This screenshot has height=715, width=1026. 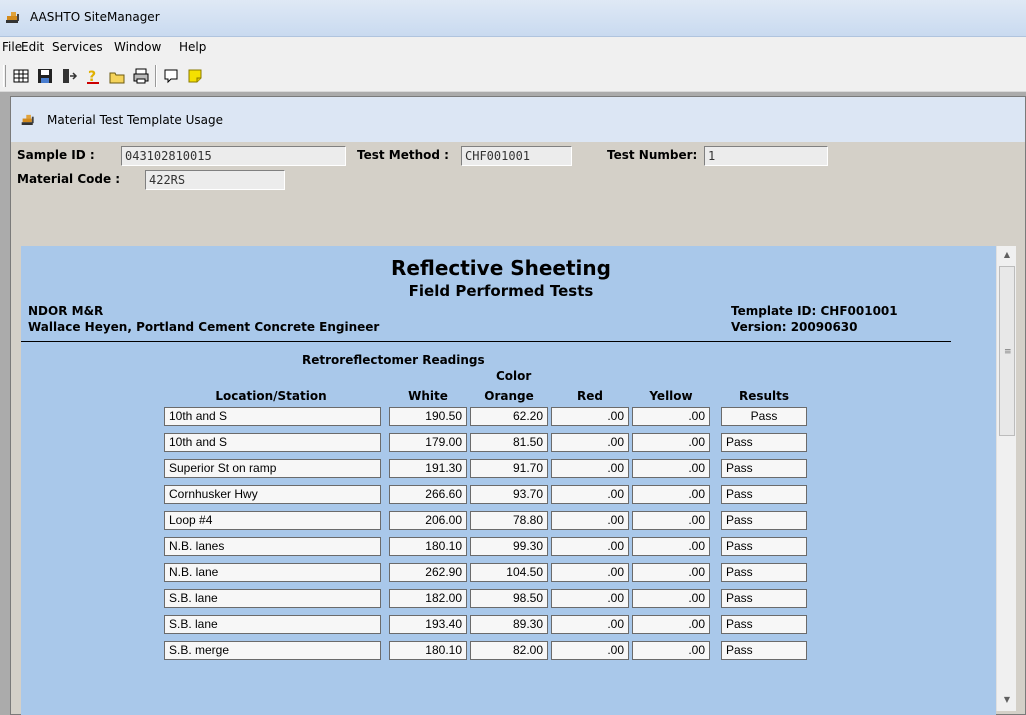 What do you see at coordinates (794, 327) in the screenshot?
I see `template-version: Version: 20090630` at bounding box center [794, 327].